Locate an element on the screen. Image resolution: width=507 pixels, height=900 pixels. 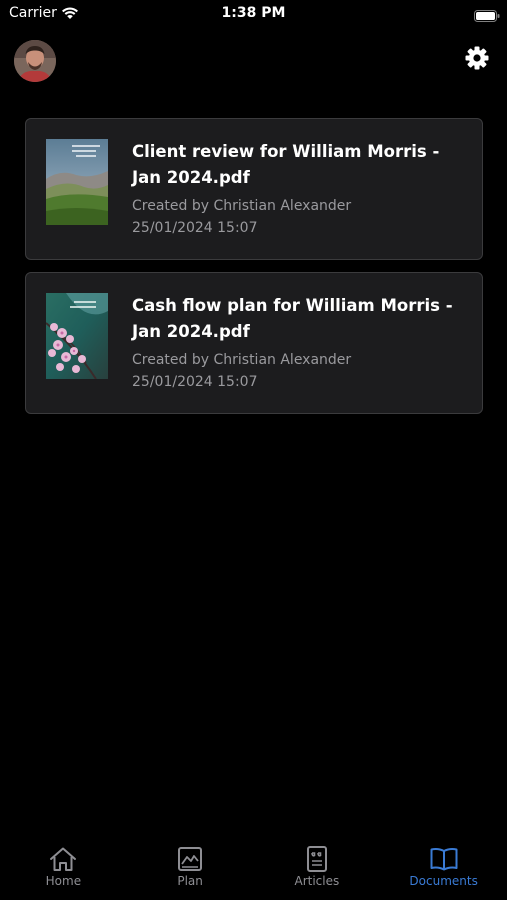
tab-documents: Documents is located at coordinates (443, 869).